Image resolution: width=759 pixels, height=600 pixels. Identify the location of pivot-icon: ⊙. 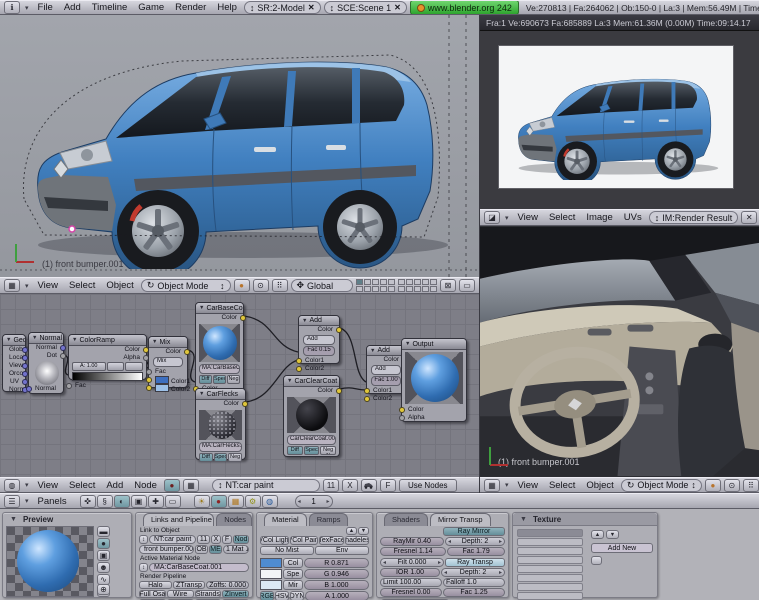
(260, 285).